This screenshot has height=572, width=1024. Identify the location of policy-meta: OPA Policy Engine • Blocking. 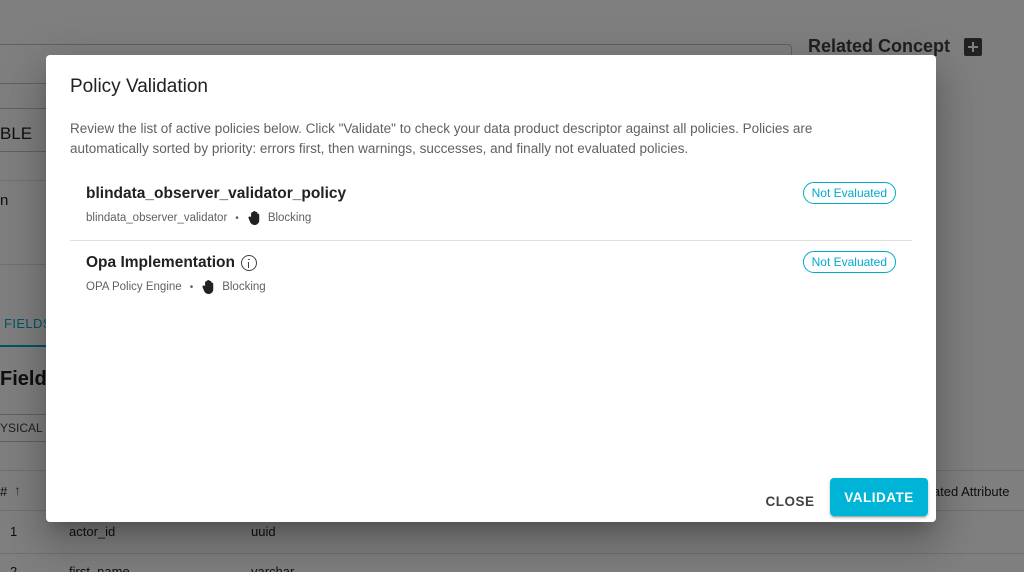
(176, 287).